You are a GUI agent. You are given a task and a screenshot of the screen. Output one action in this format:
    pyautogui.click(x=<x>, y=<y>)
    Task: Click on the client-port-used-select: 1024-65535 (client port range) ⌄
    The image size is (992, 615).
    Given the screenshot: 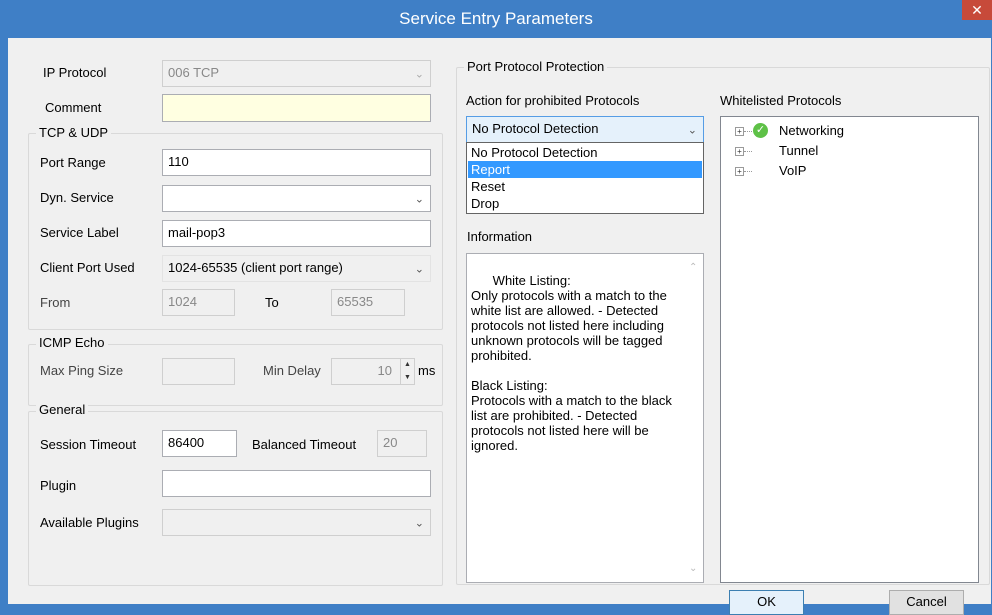 What is the action you would take?
    pyautogui.click(x=296, y=268)
    